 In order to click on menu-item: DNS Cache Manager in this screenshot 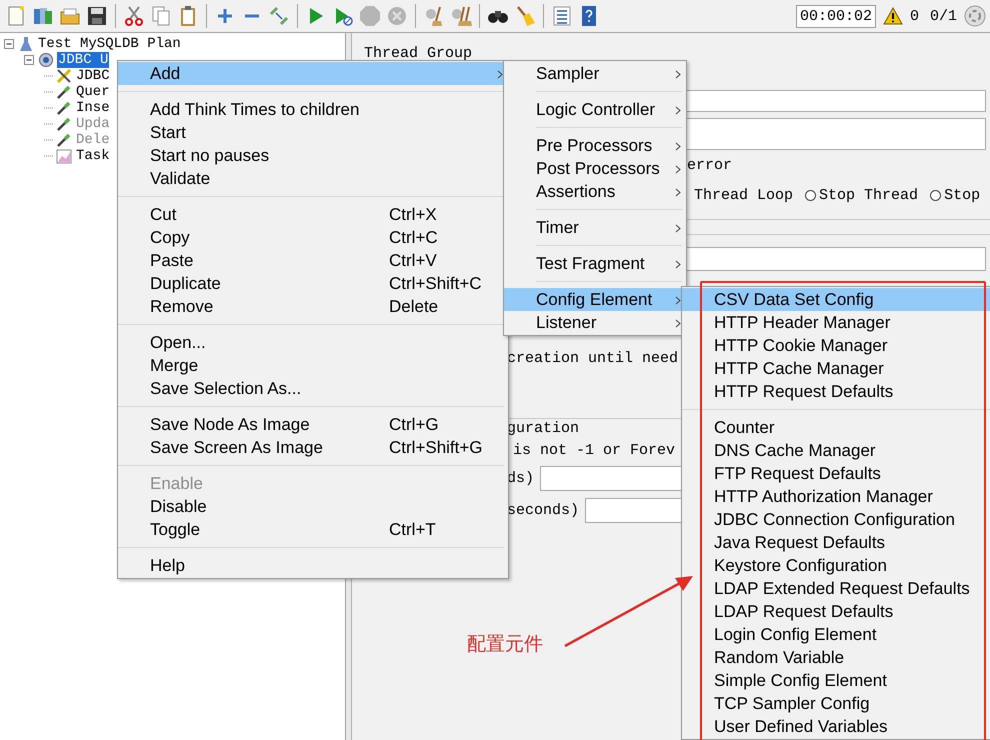, I will do `click(836, 450)`.